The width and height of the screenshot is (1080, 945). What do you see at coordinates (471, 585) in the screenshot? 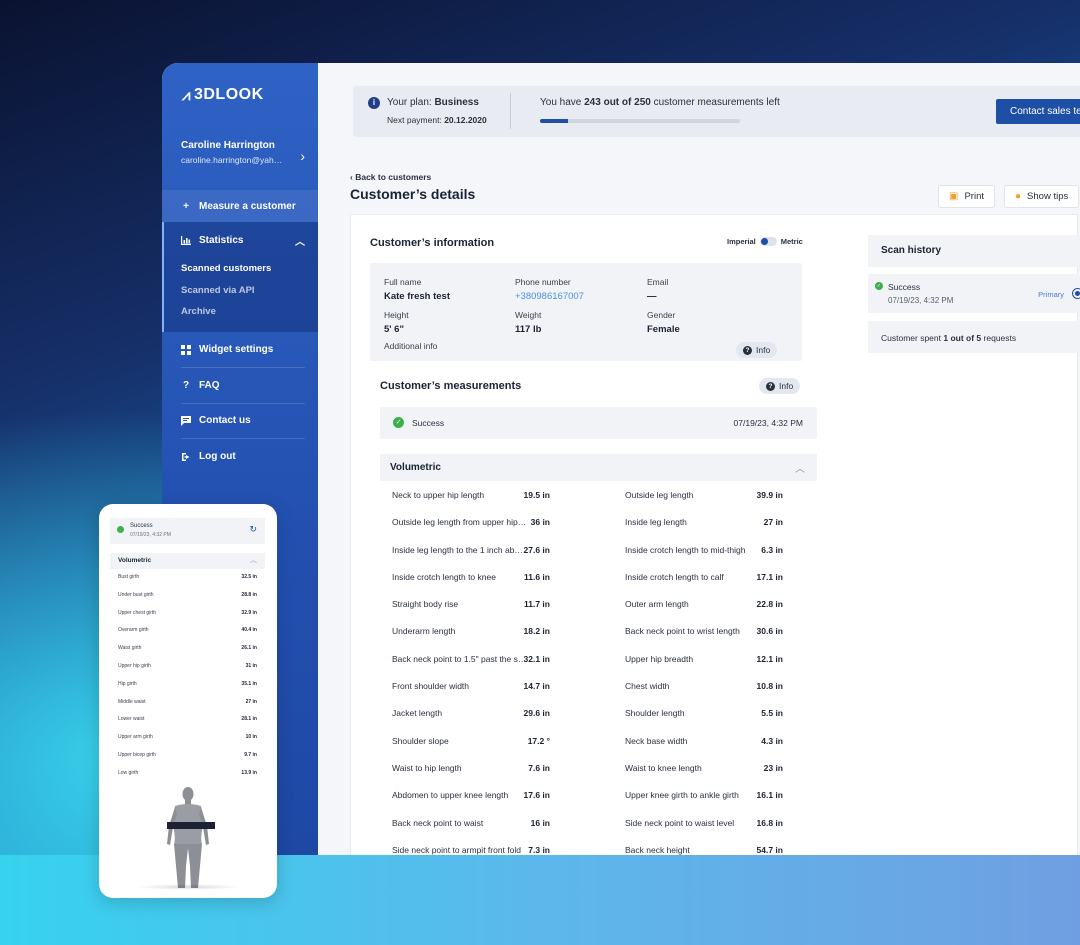
I see `measurement-row: Inside crotch length to knee 11.6 in` at bounding box center [471, 585].